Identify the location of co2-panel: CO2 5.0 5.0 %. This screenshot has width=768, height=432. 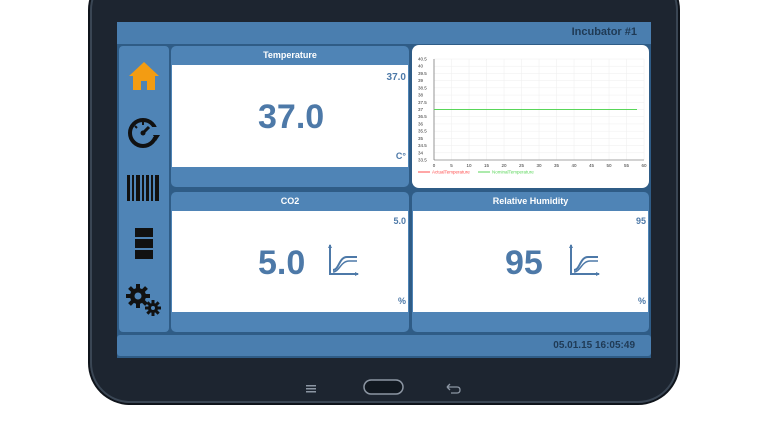
(290, 262).